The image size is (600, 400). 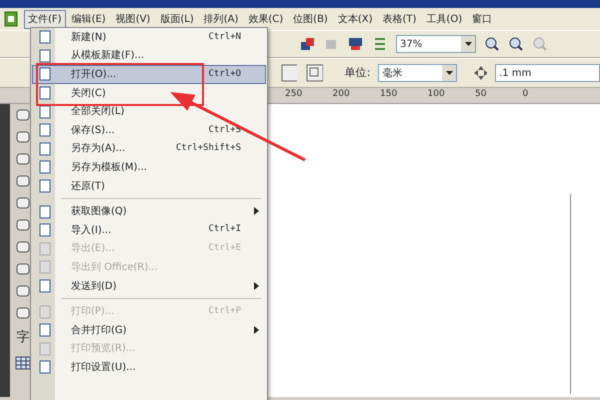 What do you see at coordinates (355, 19) in the screenshot?
I see `menu-item: 文本(X)` at bounding box center [355, 19].